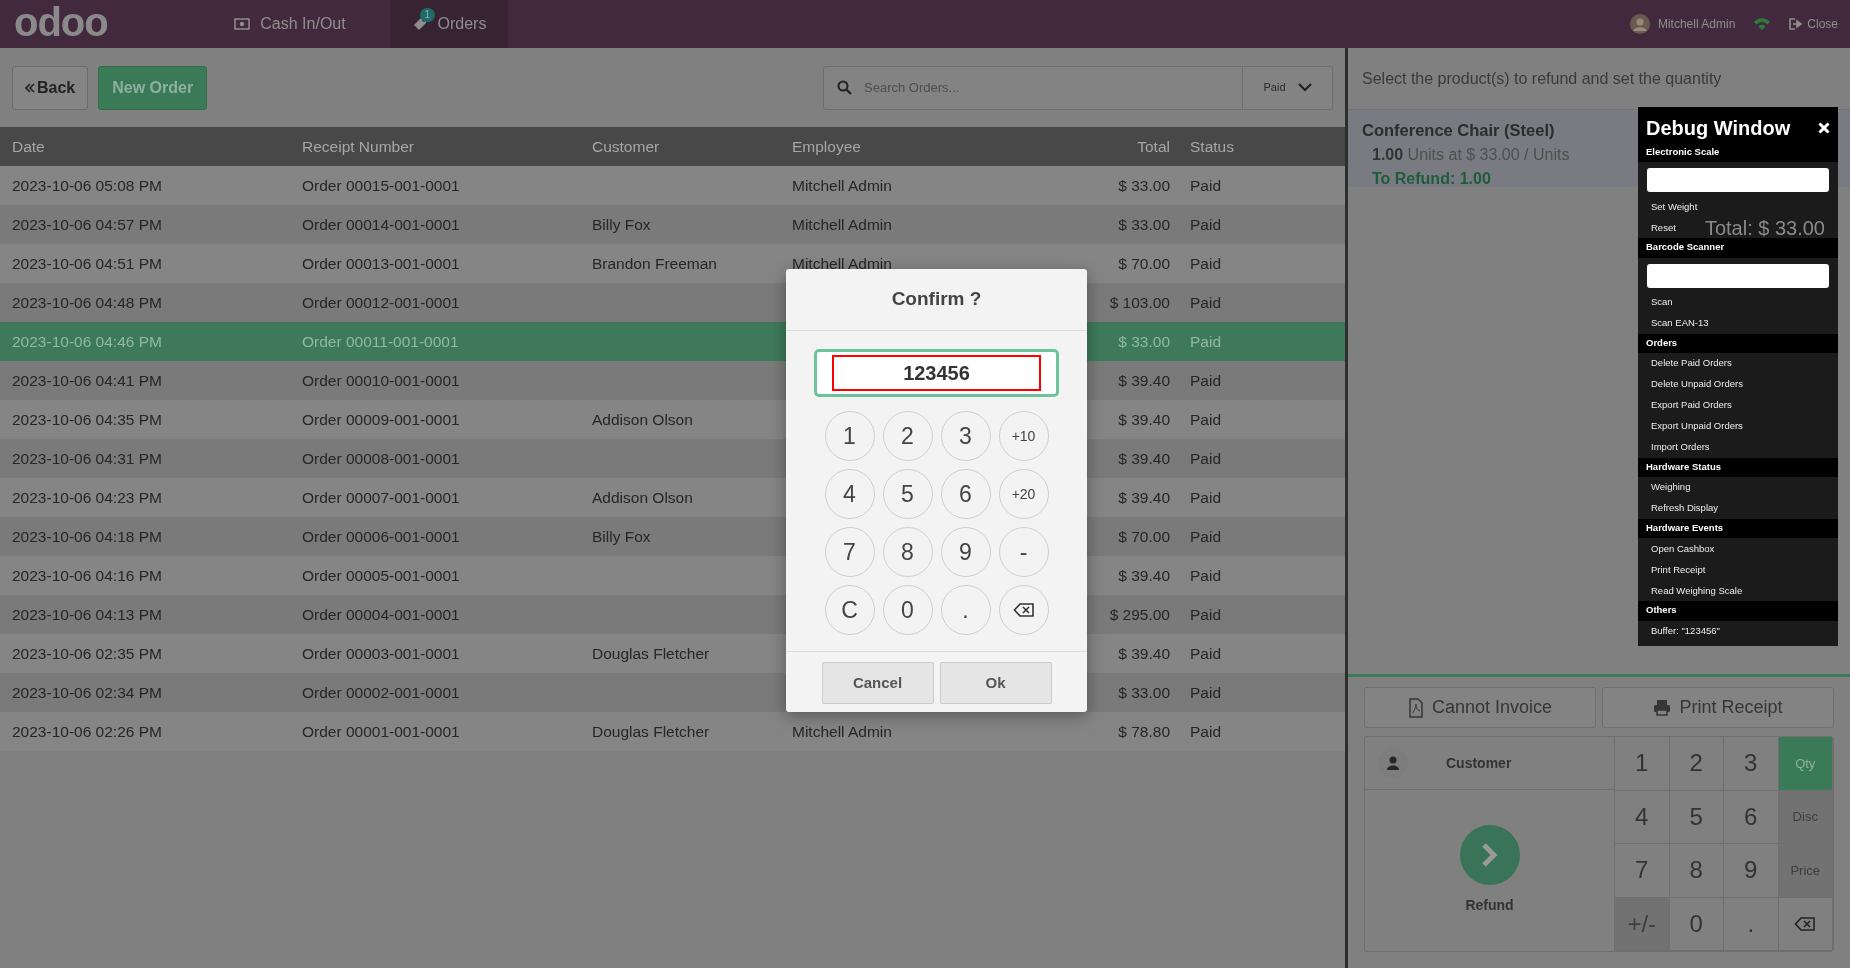  Describe the element at coordinates (87, 575) in the screenshot. I see `table-cell: 2023-10-06 04:16 PM` at that location.